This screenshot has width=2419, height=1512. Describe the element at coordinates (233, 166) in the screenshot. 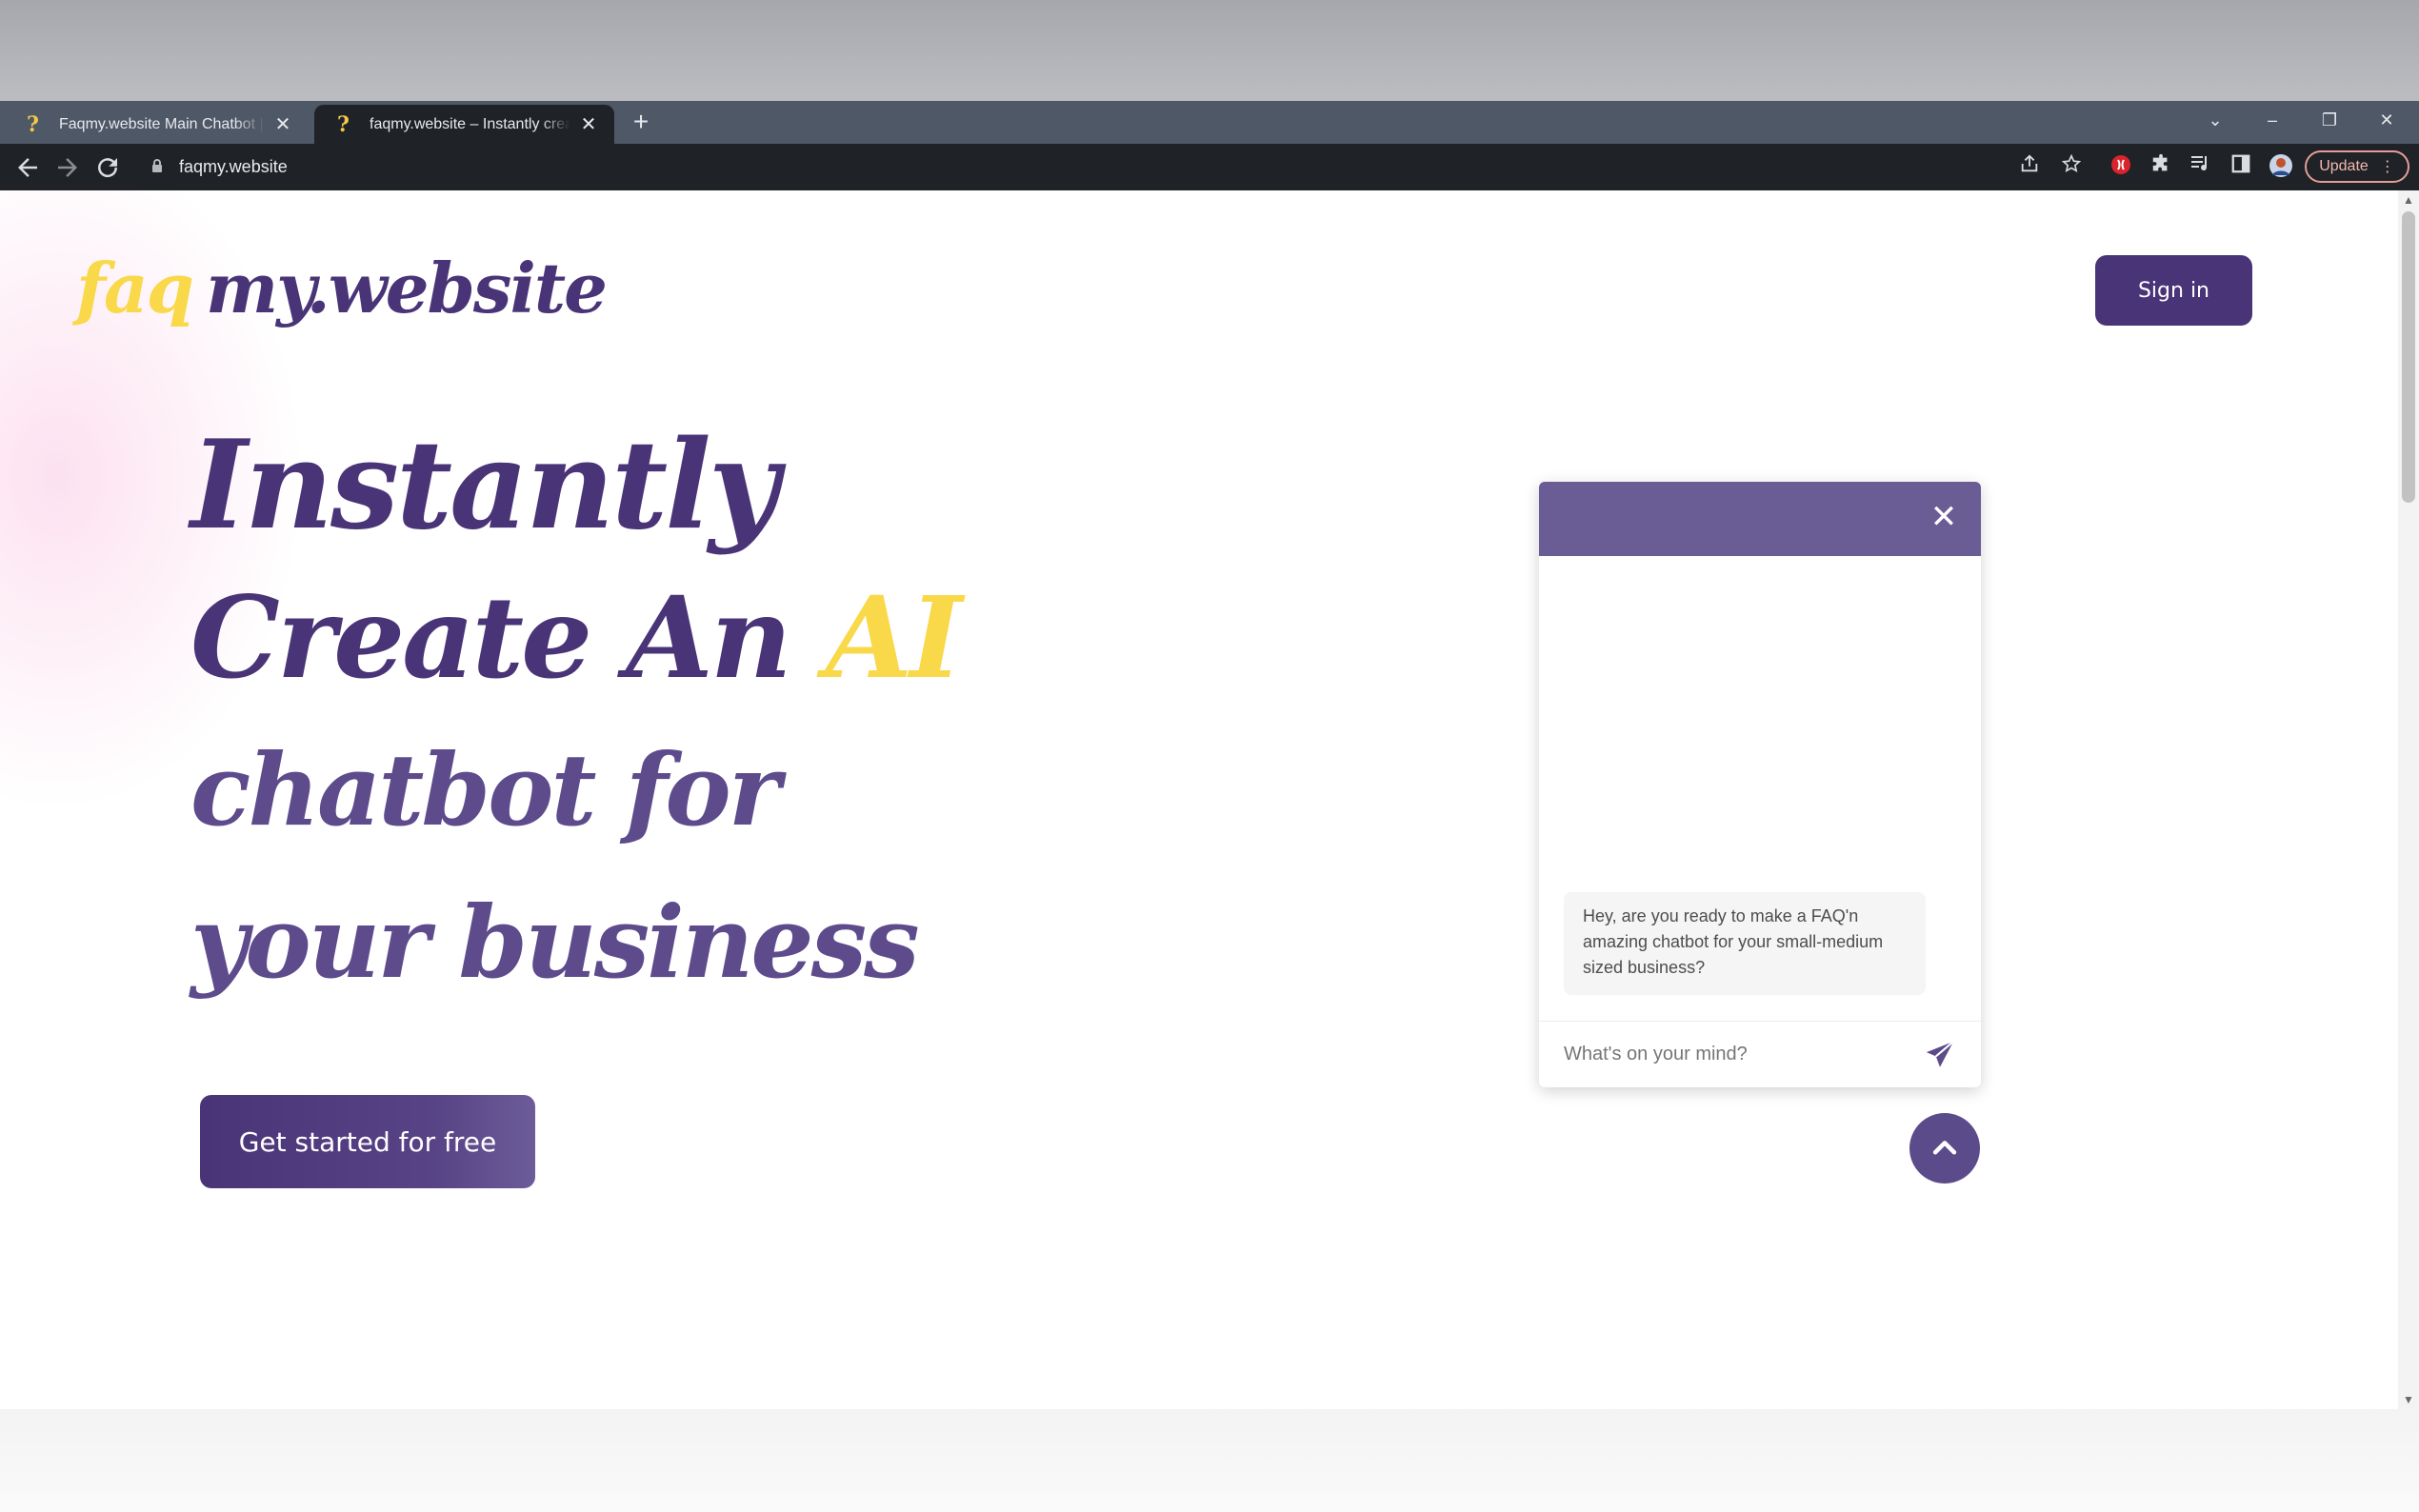

I see `url-text: faqmy.website` at that location.